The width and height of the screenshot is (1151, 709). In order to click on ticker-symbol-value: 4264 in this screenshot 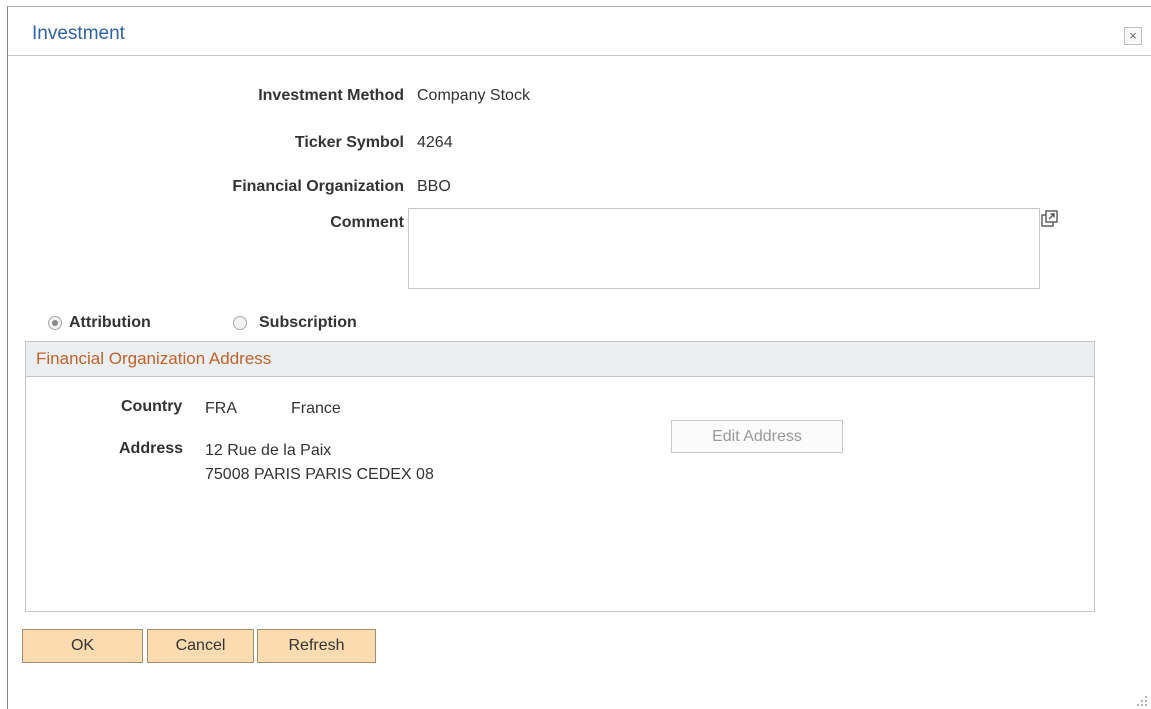, I will do `click(435, 142)`.